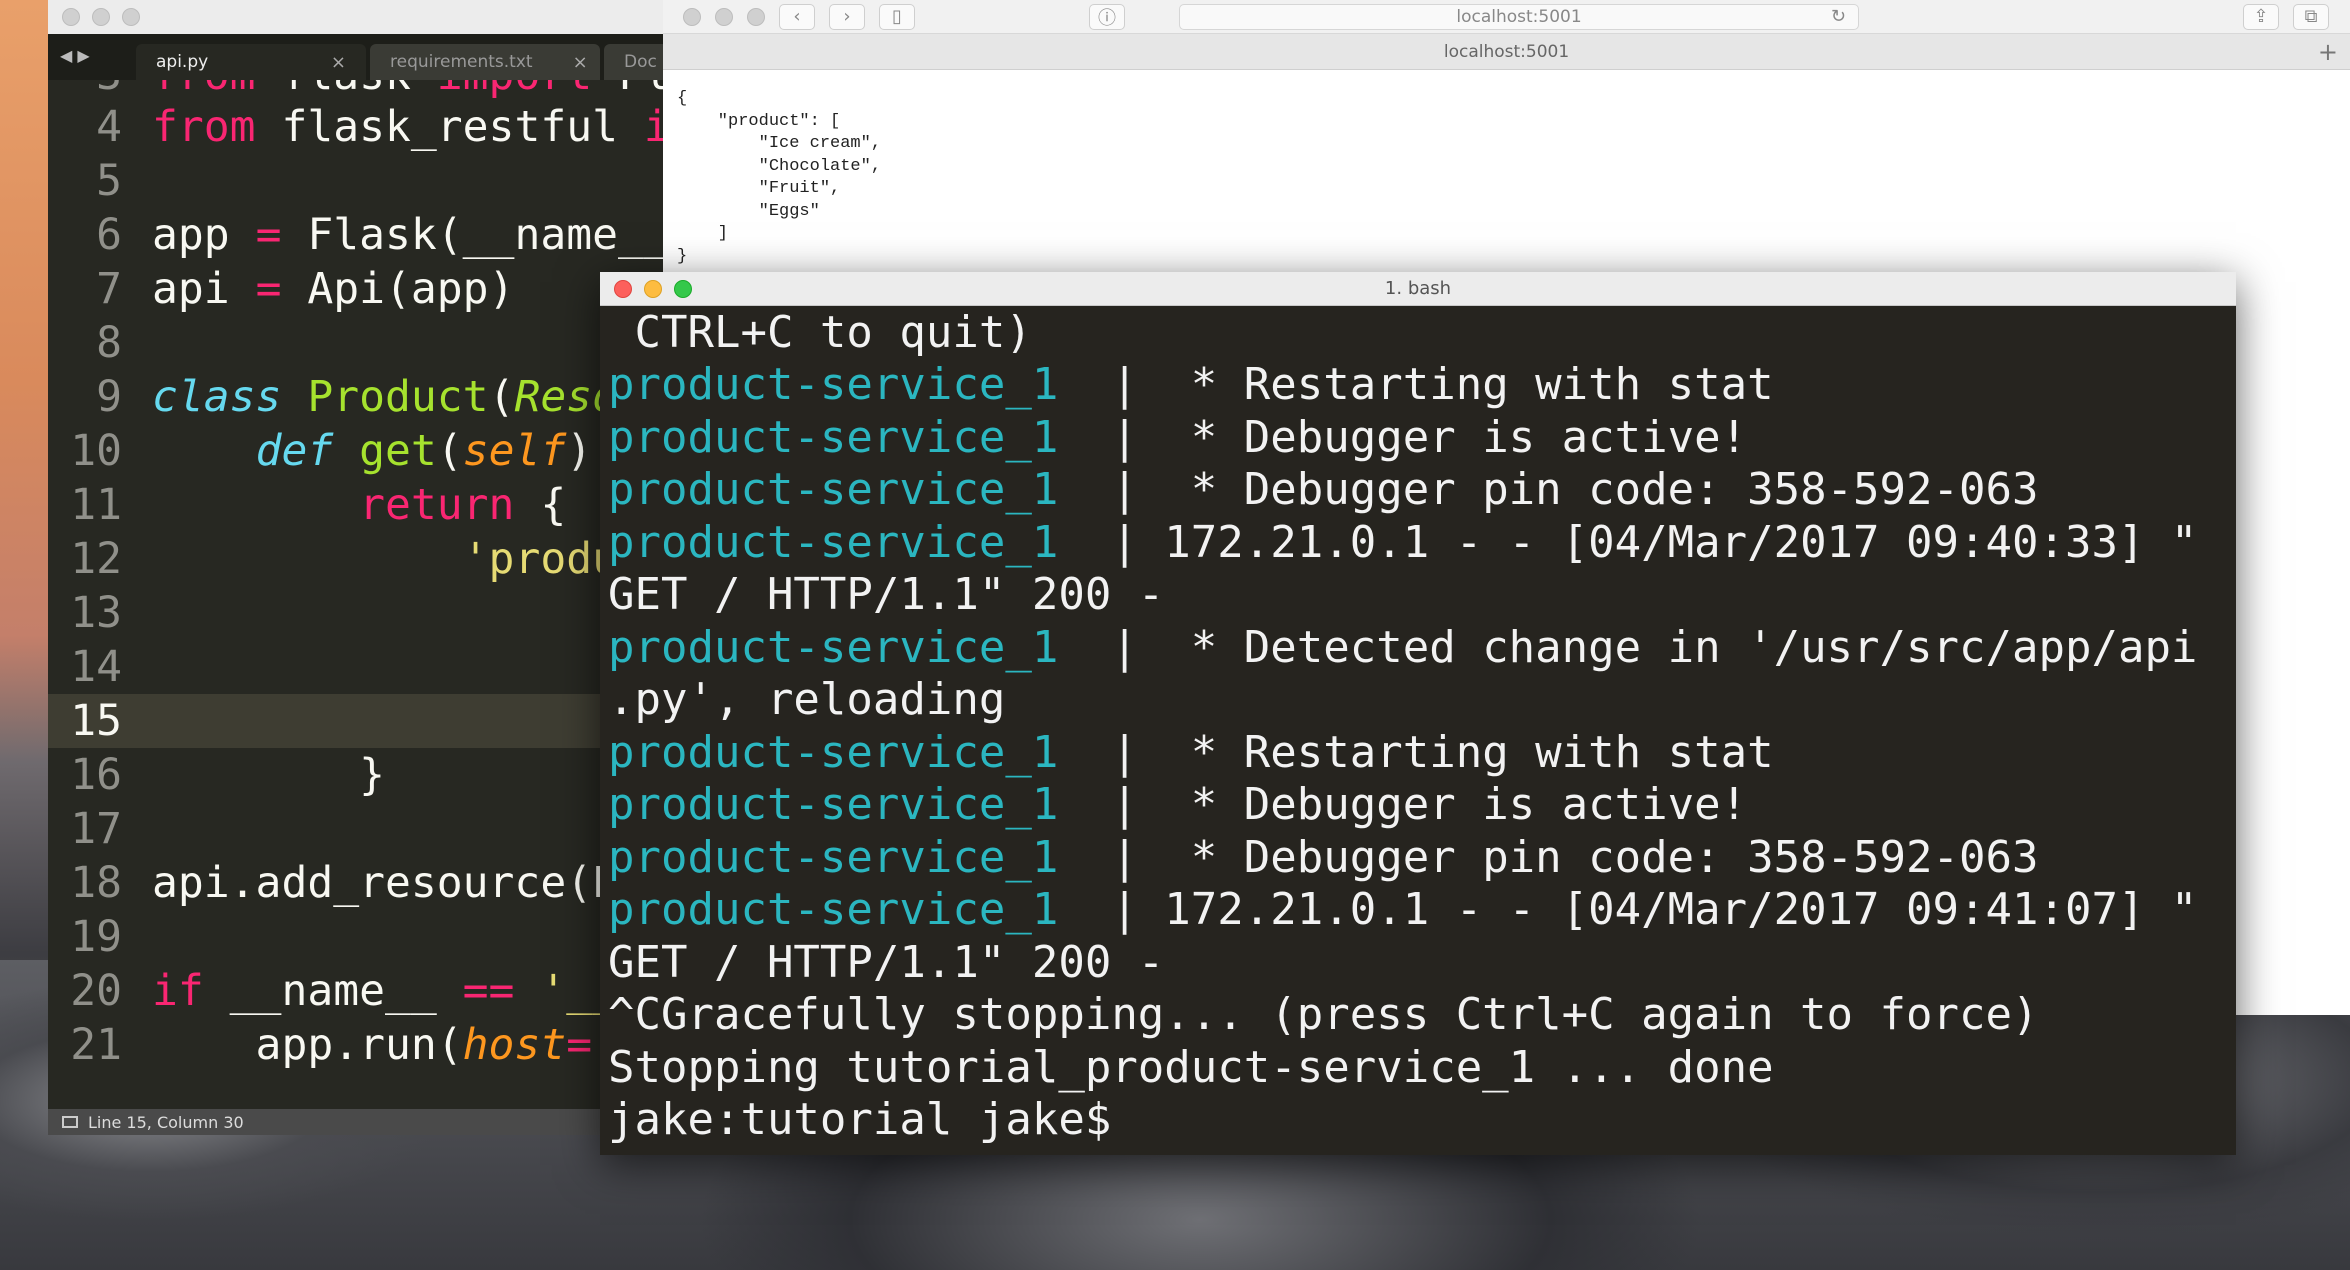 This screenshot has width=2350, height=1270. What do you see at coordinates (96, 829) in the screenshot?
I see `line-number: 17` at bounding box center [96, 829].